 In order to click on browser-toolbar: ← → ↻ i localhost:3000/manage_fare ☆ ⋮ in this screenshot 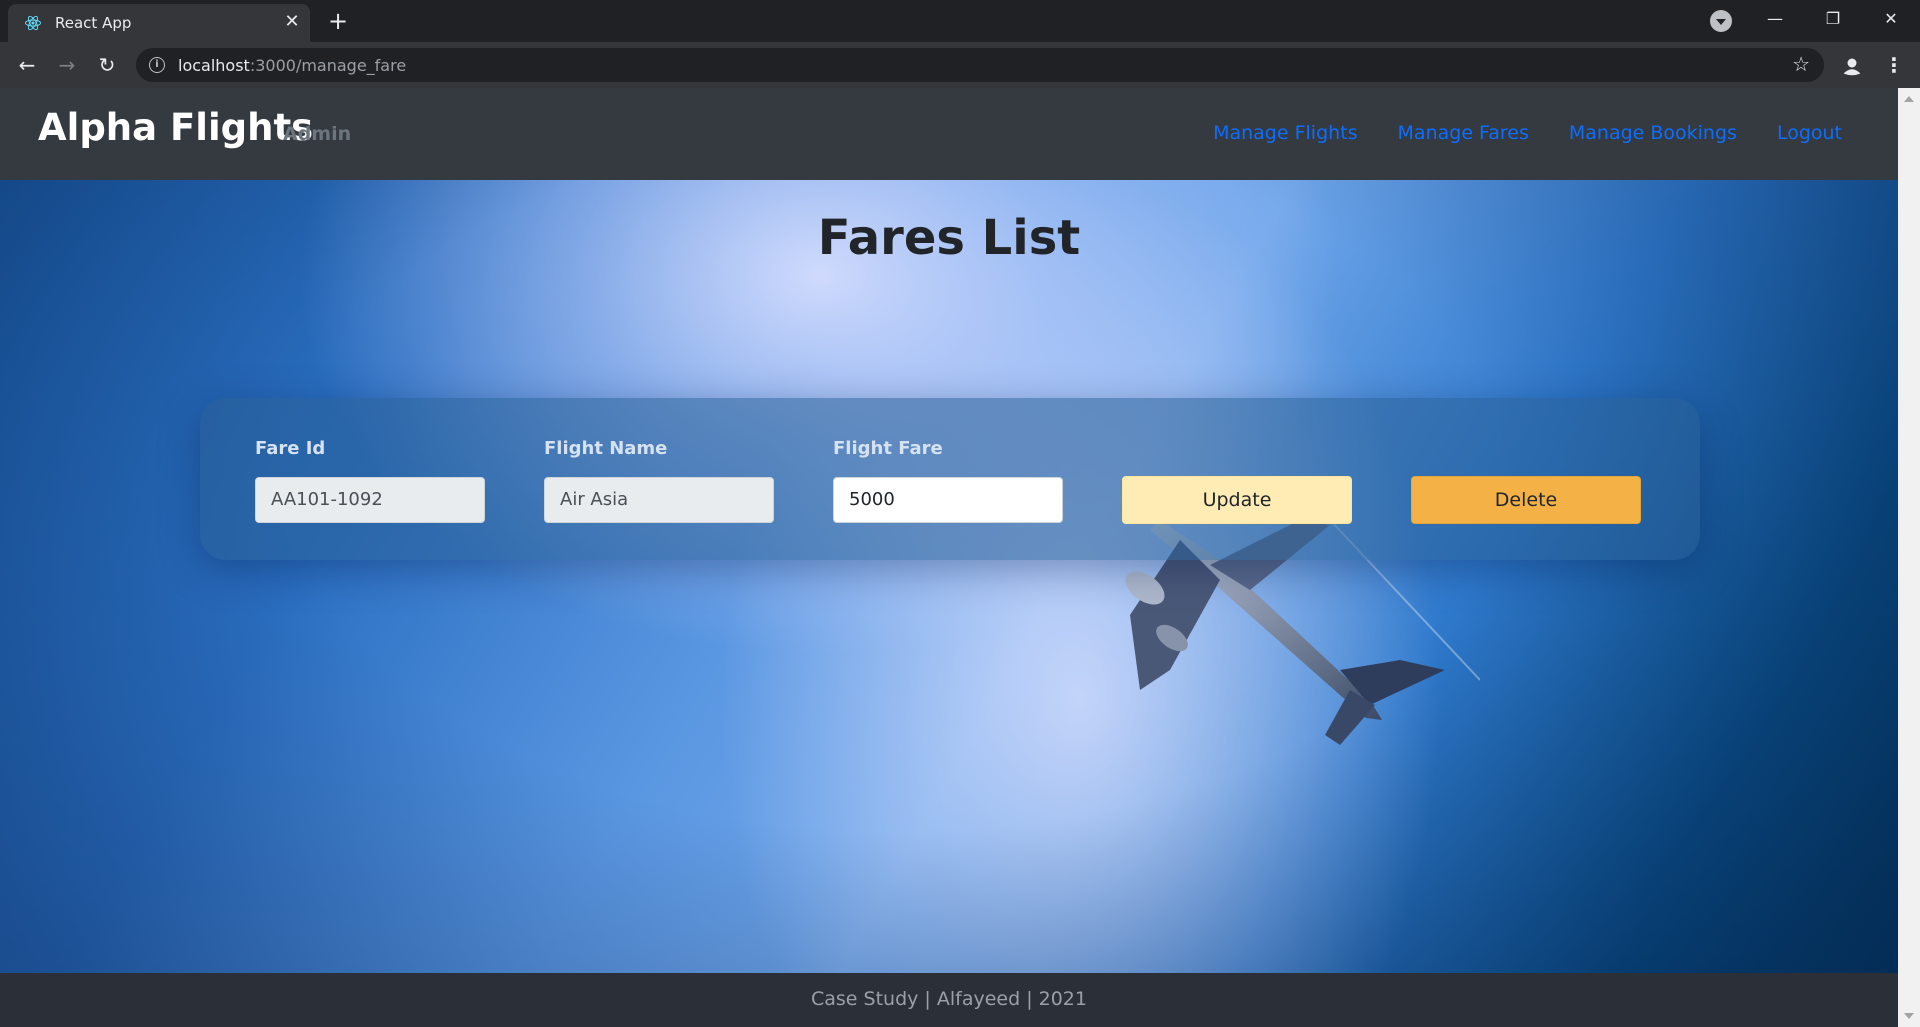, I will do `click(960, 65)`.